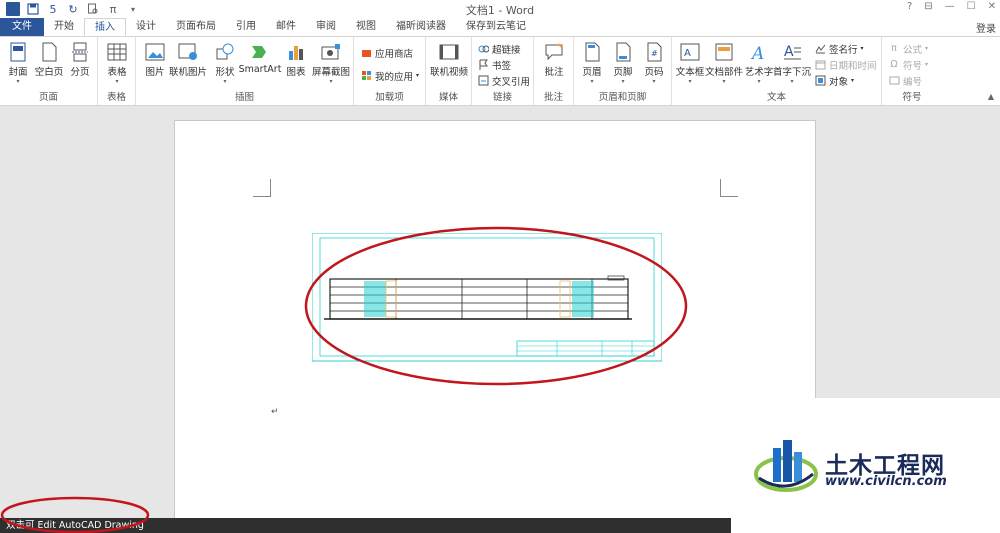 The height and width of the screenshot is (533, 1000). Describe the element at coordinates (908, 48) in the screenshot. I see `equation-button: π 公式 ▾` at that location.